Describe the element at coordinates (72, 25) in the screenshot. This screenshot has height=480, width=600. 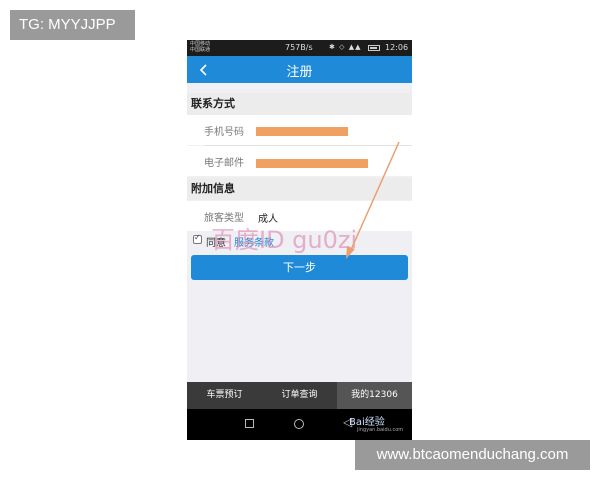
I see `tg-label: TG: MYYJJPP` at that location.